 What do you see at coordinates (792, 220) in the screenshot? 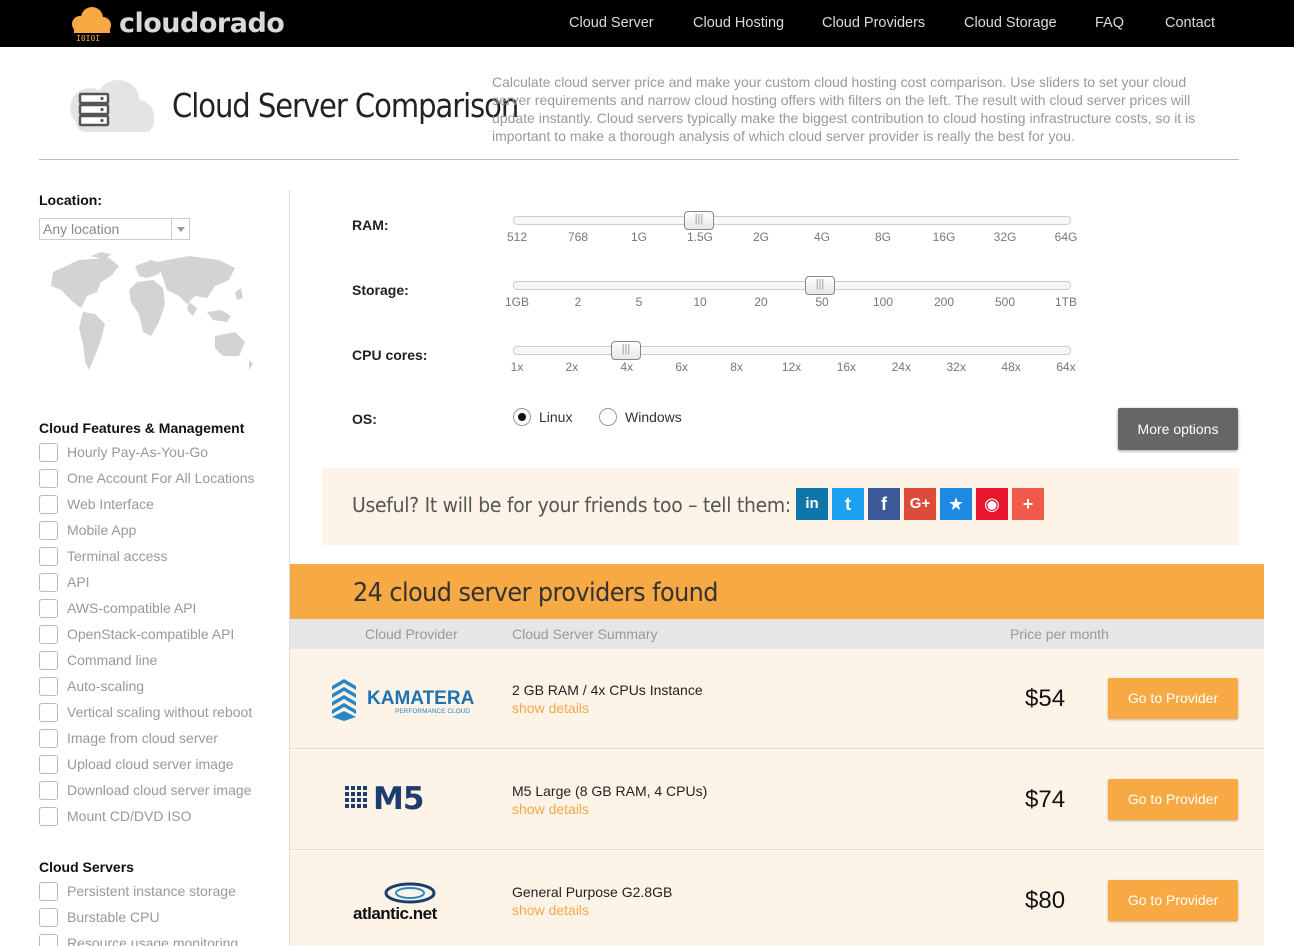
I see `ram-slider-track` at bounding box center [792, 220].